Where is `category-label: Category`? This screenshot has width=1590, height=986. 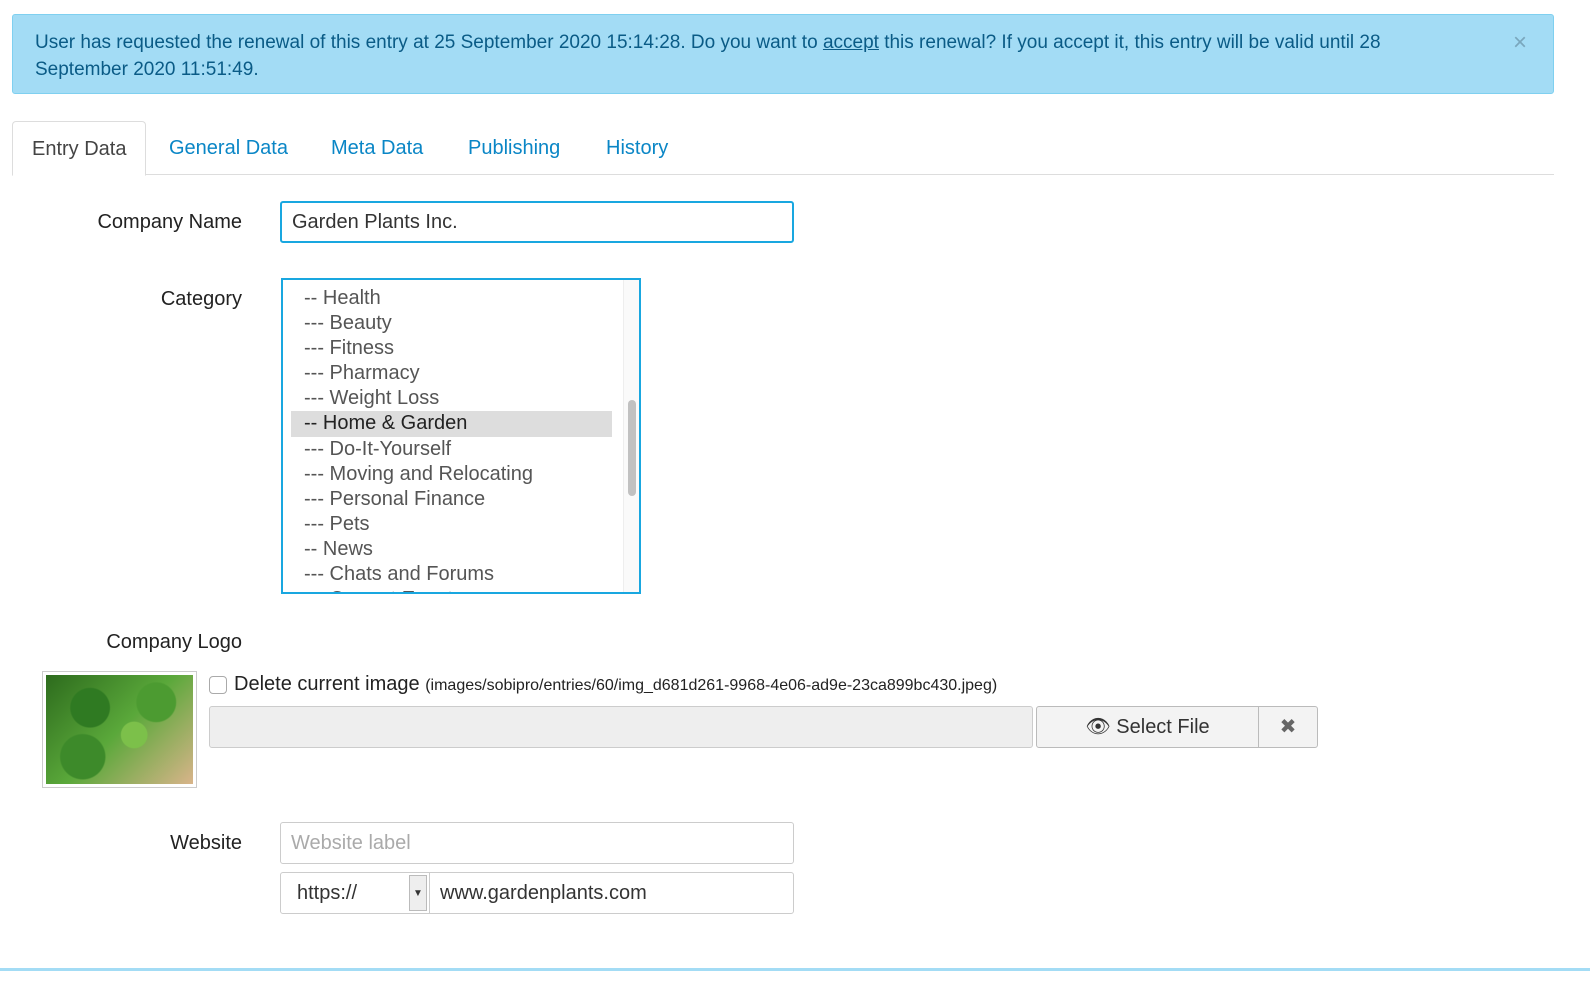 category-label: Category is located at coordinates (201, 299).